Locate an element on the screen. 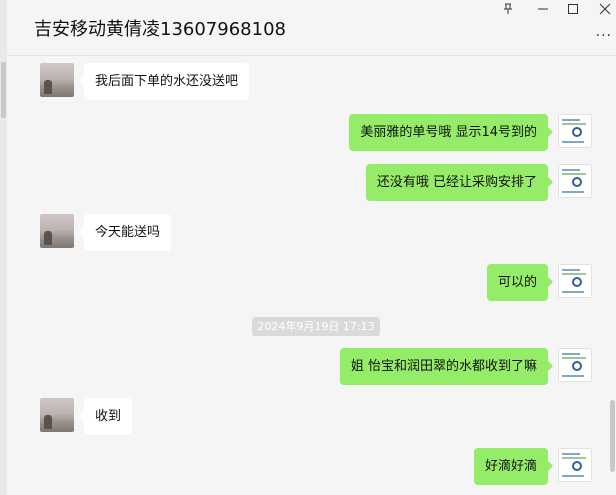 This screenshot has height=495, width=616. close-icon is located at coordinates (605, 9).